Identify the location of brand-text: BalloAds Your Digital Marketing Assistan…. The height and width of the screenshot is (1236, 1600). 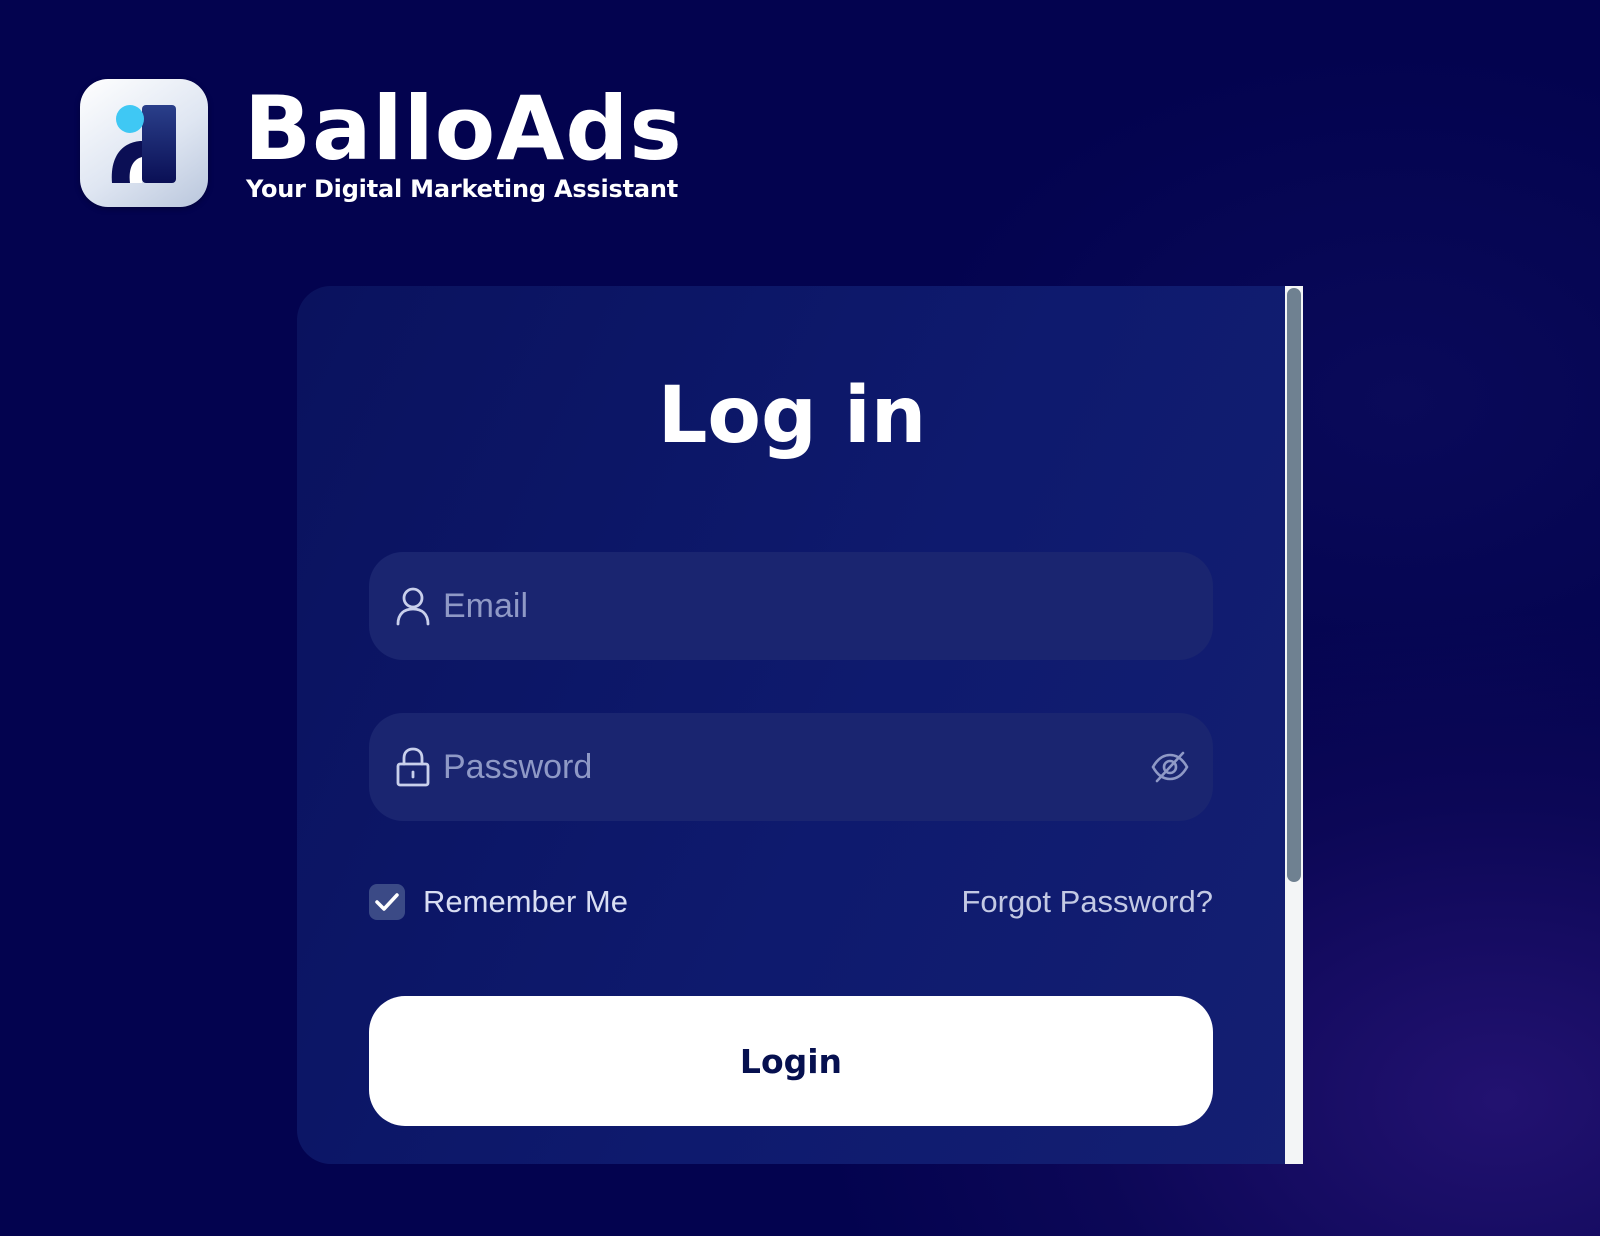
(463, 140).